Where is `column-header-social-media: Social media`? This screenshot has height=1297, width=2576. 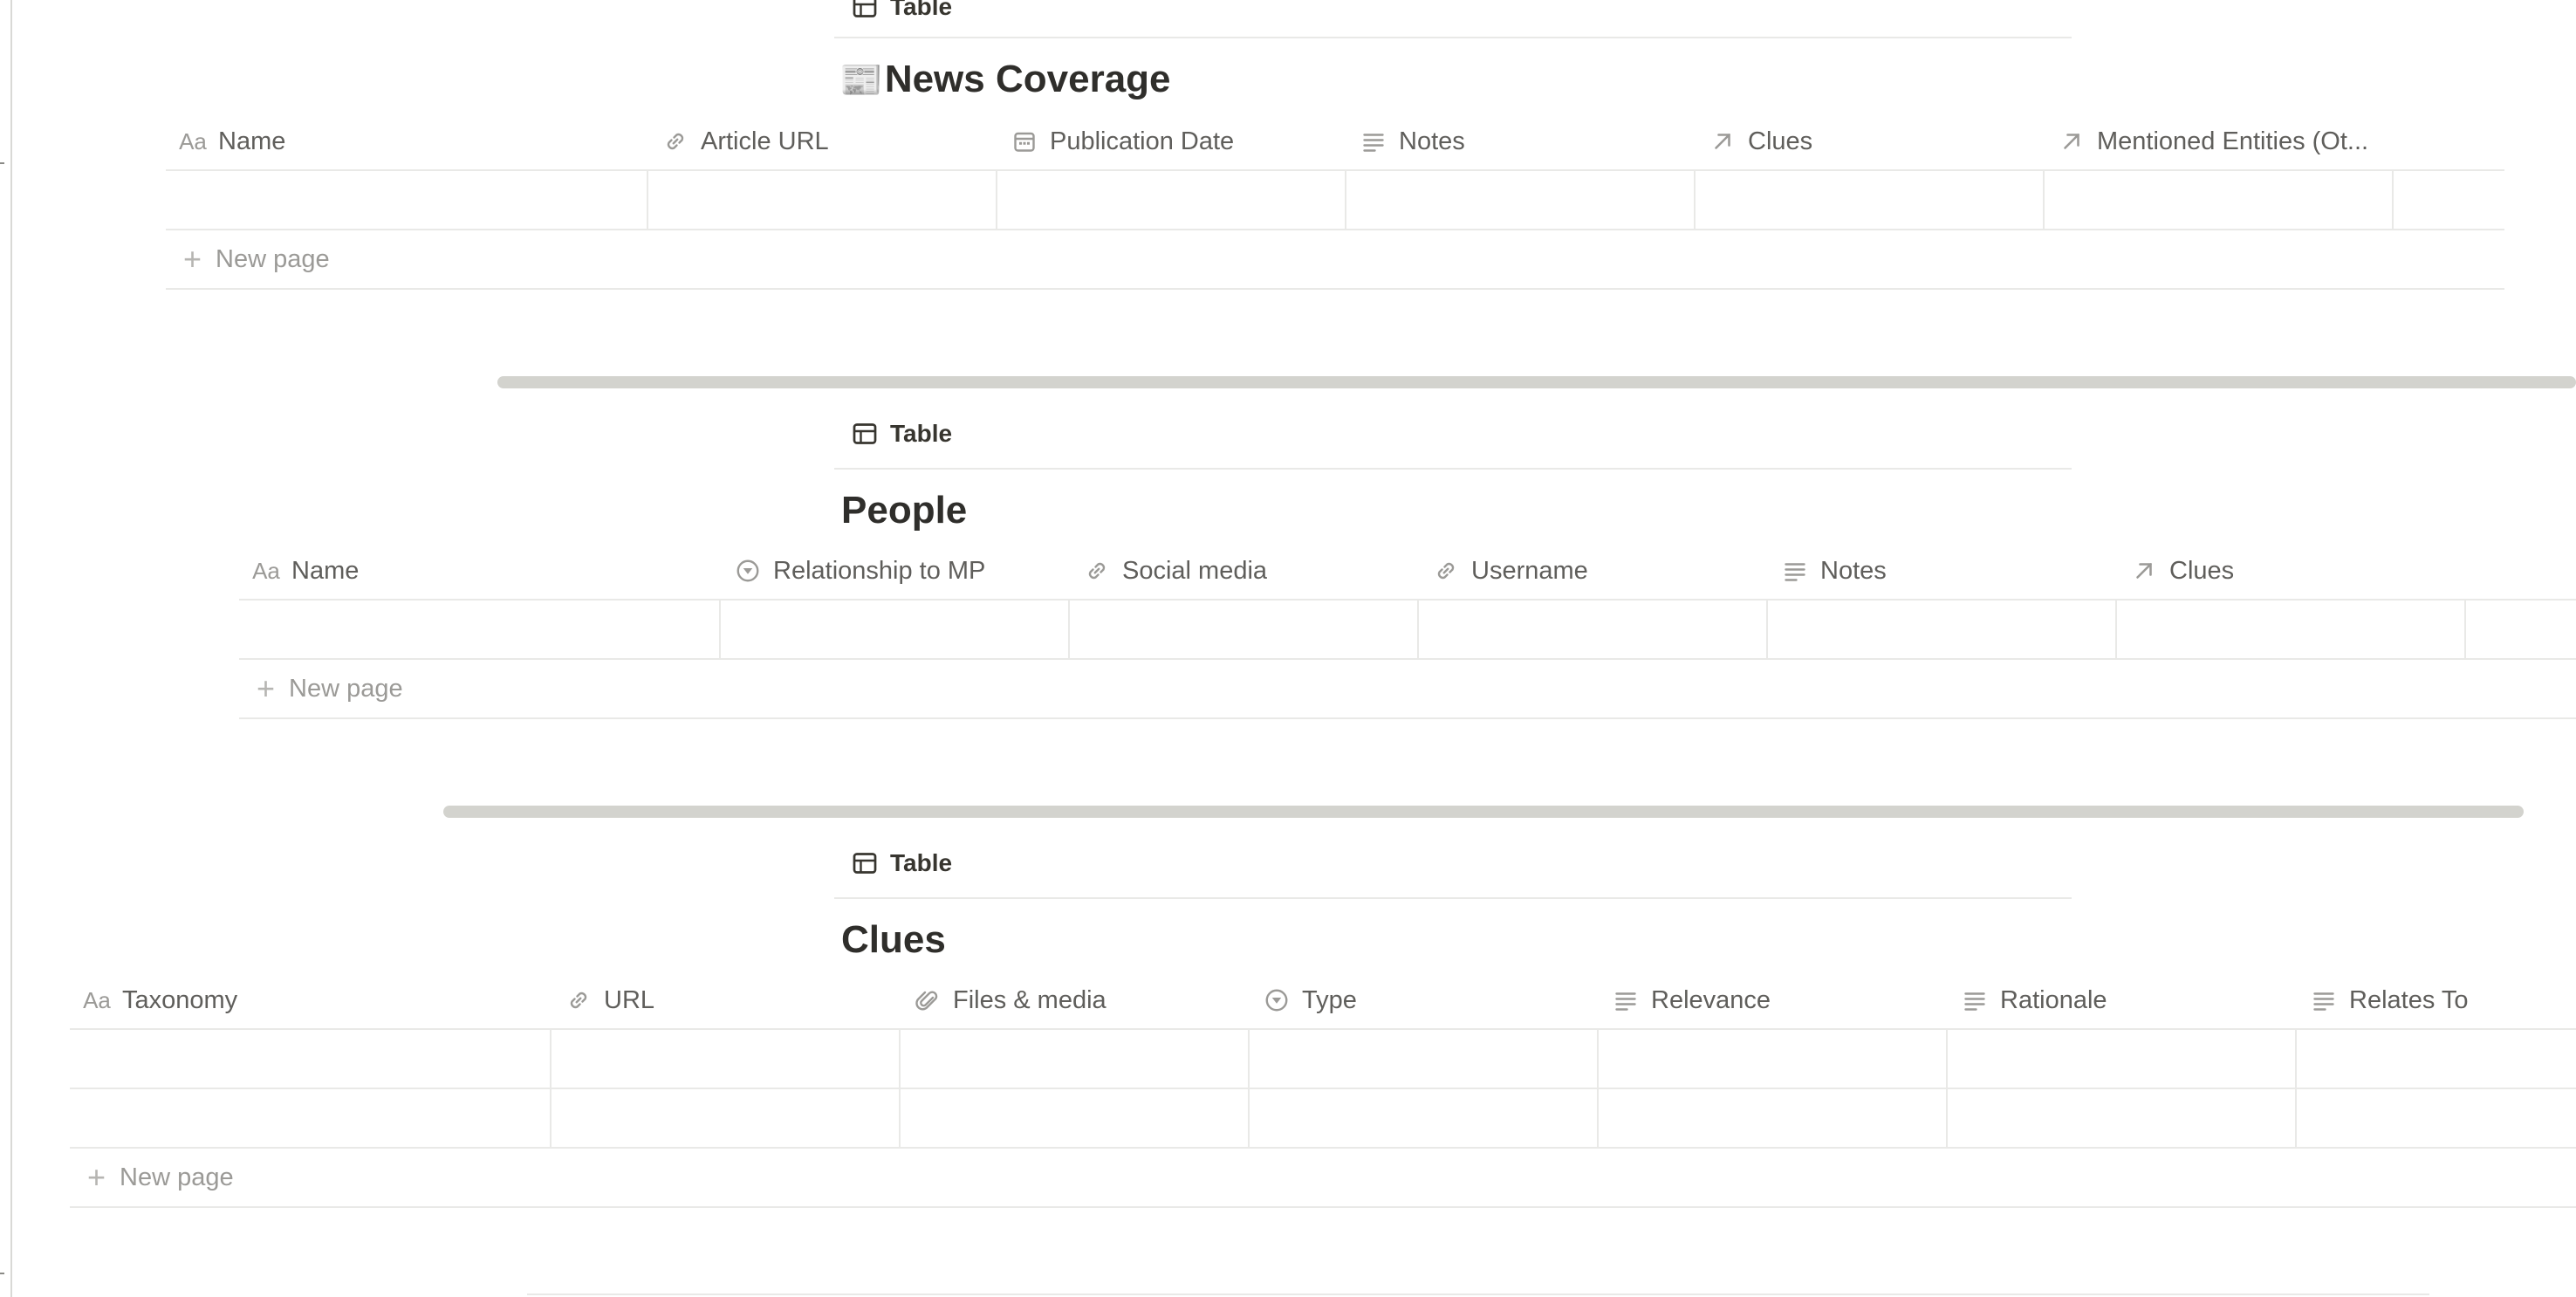 column-header-social-media: Social media is located at coordinates (1245, 571).